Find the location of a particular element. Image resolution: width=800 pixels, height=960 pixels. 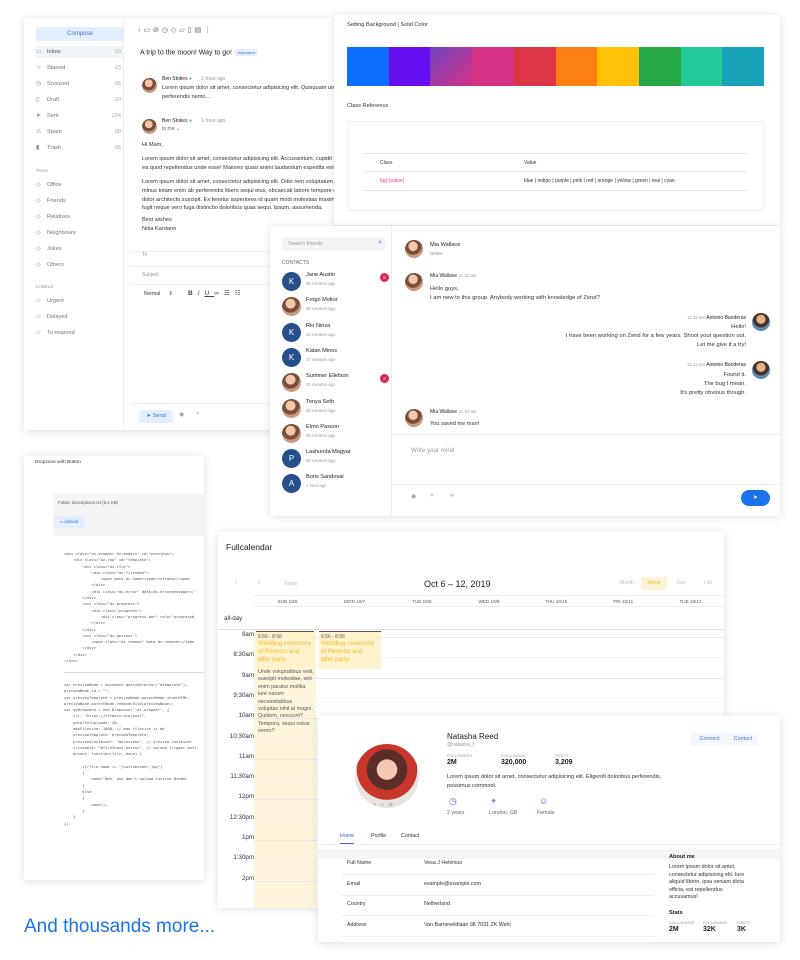

connect-button: Connect is located at coordinates (709, 739).